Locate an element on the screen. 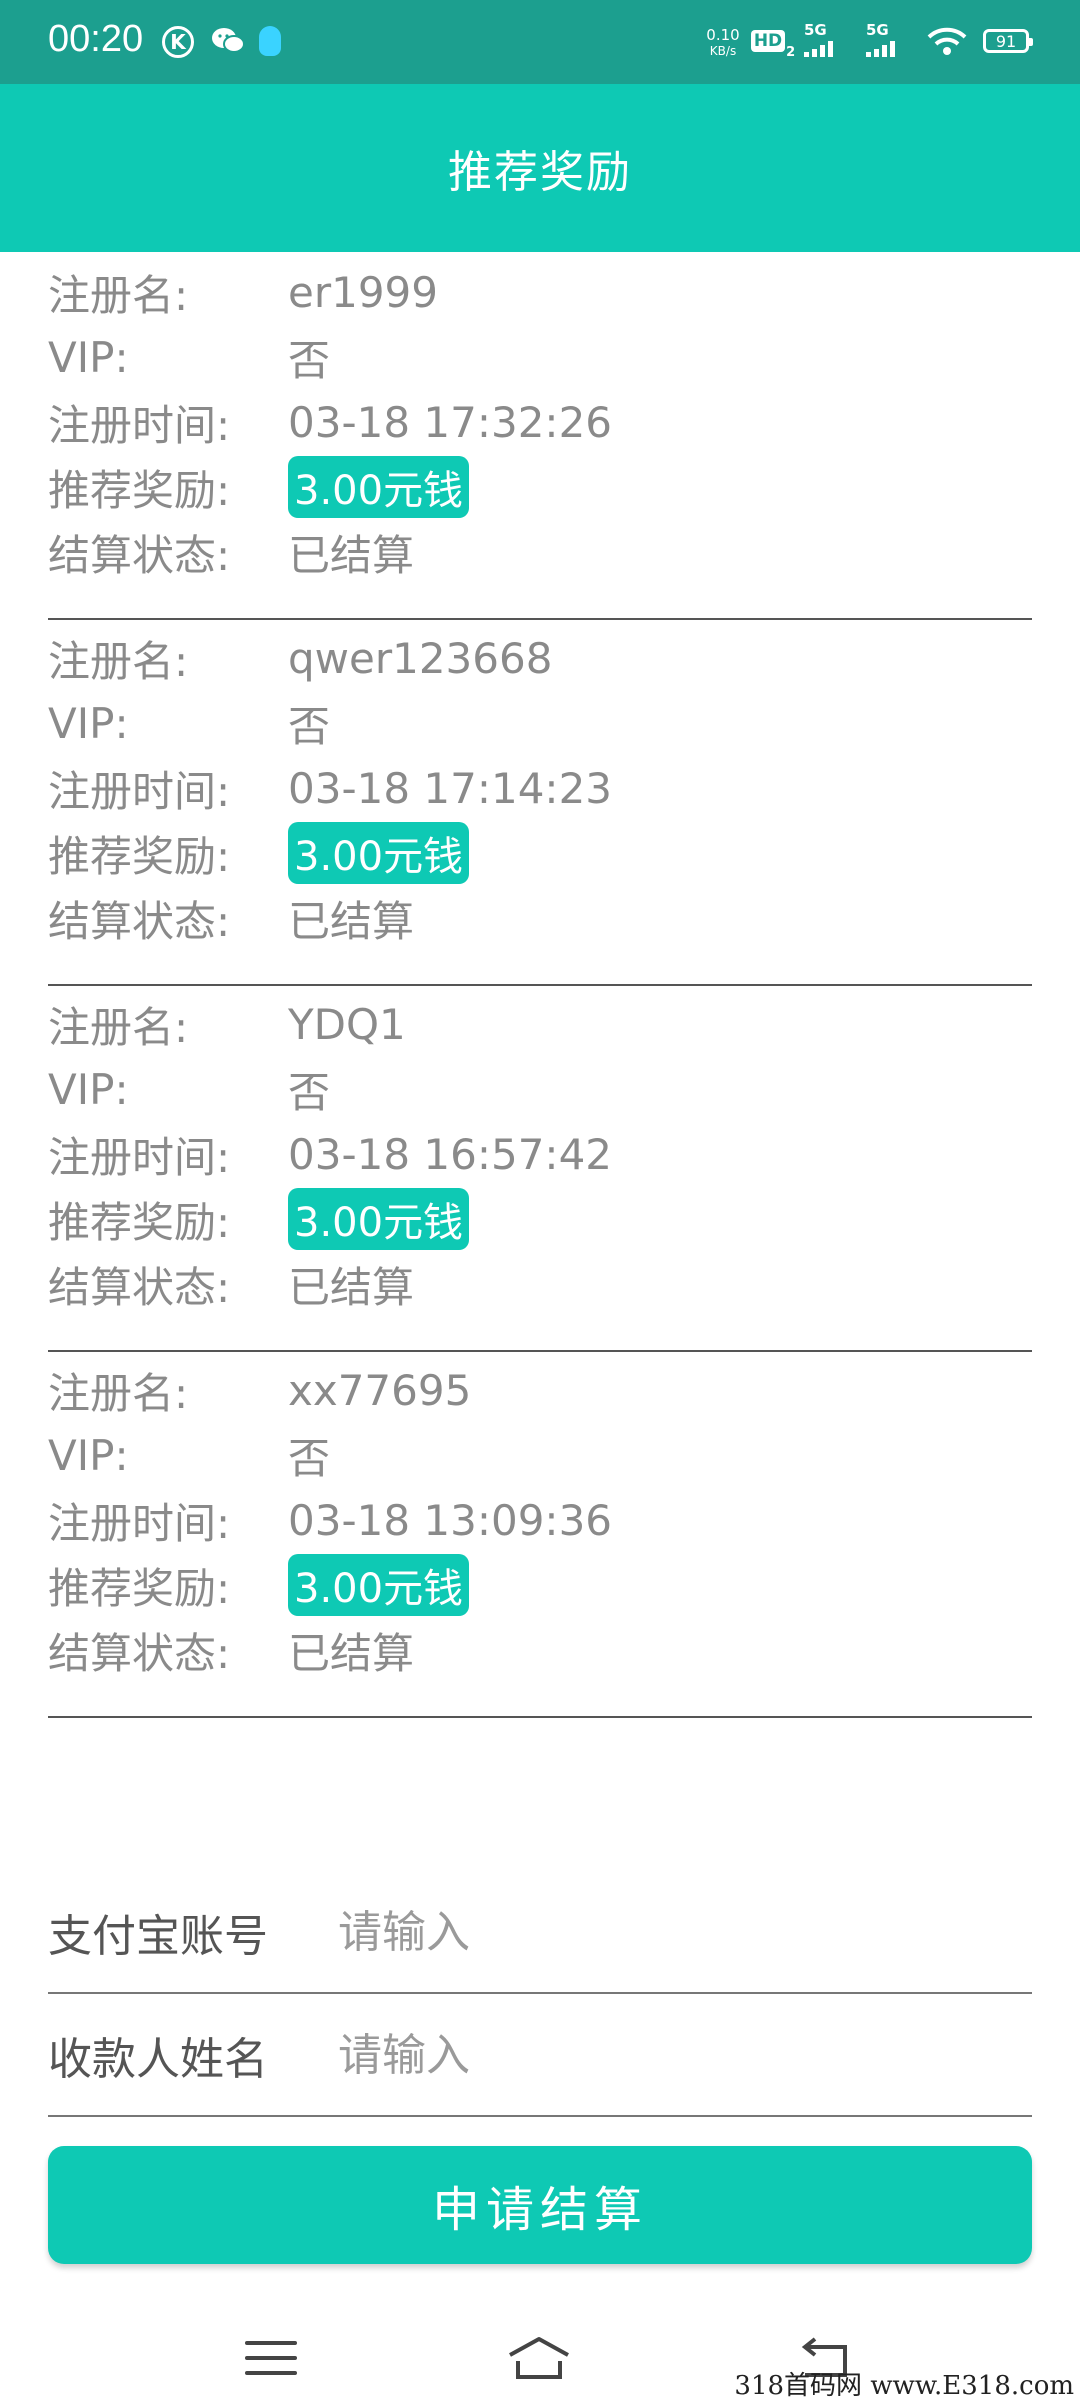 Image resolution: width=1080 pixels, height=2408 pixels. alipay-account-input is located at coordinates (638, 1932).